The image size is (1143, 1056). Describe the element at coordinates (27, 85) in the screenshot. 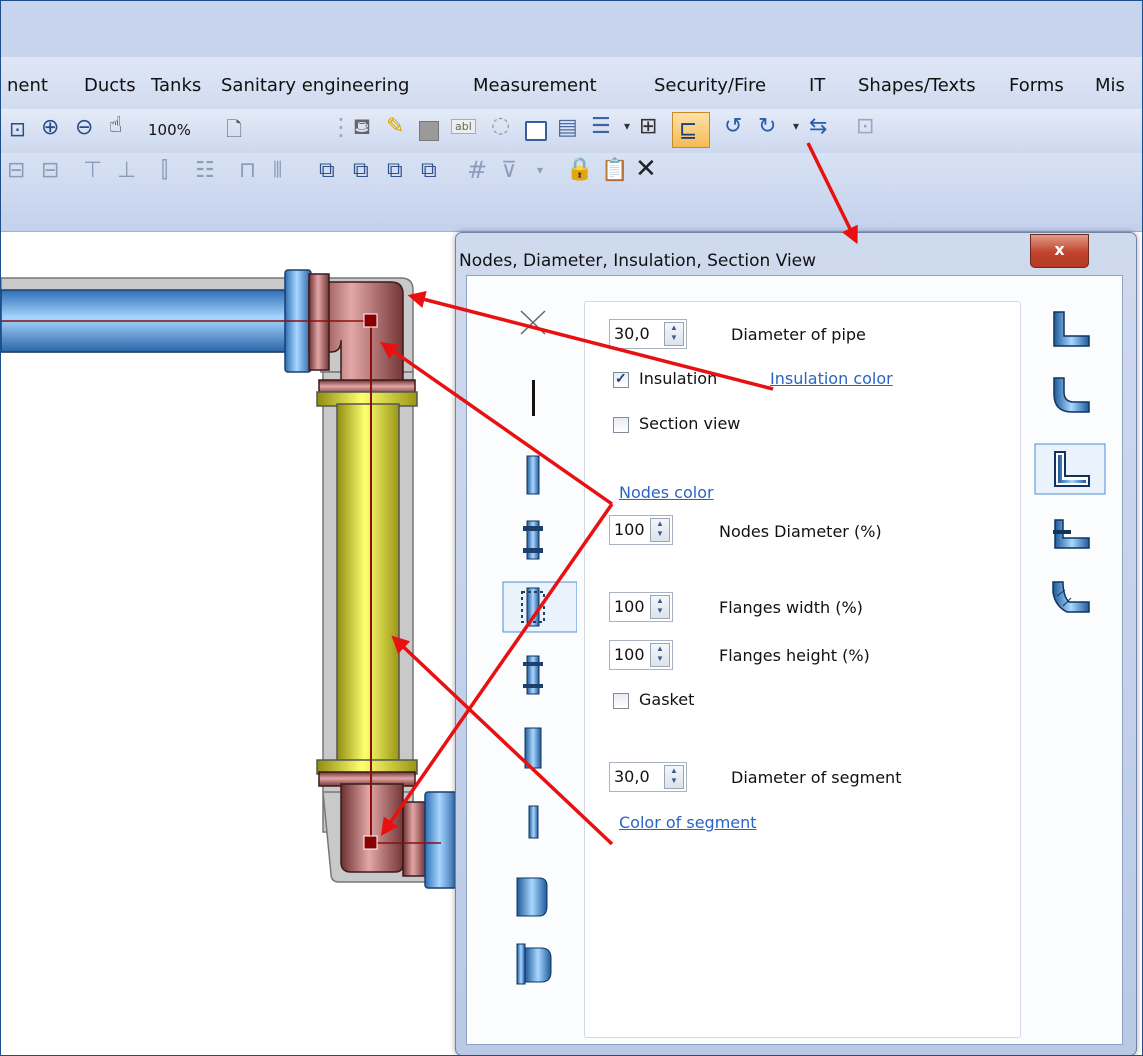

I see `menu-item-equipment: nent` at that location.